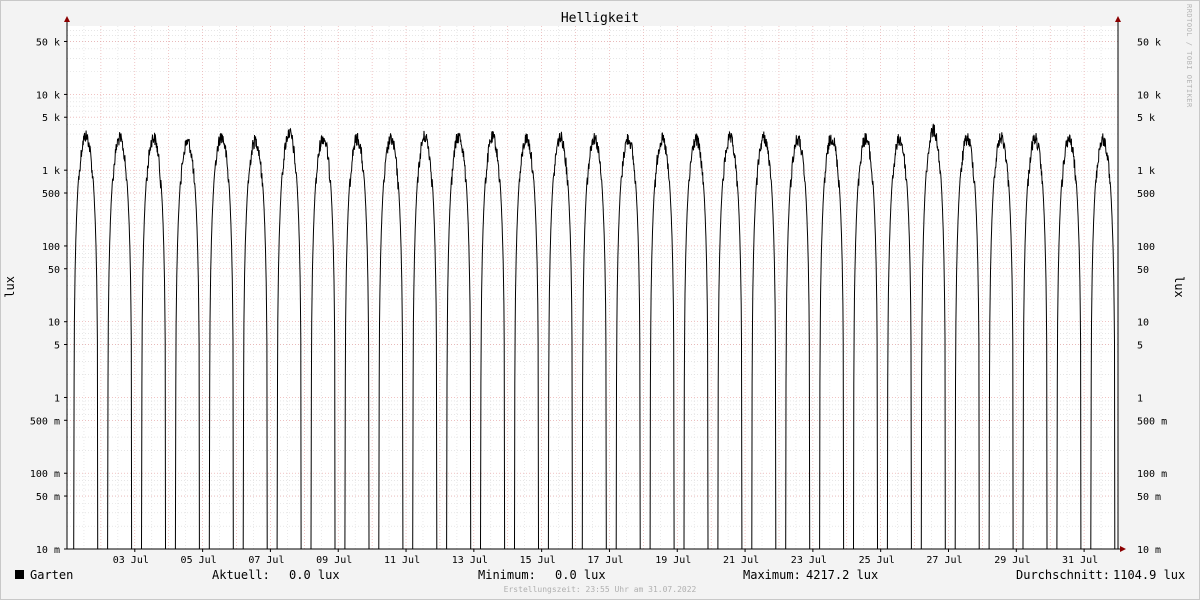 The width and height of the screenshot is (1200, 600). Describe the element at coordinates (57, 346) in the screenshot. I see `y-tick-label-left: 5` at that location.